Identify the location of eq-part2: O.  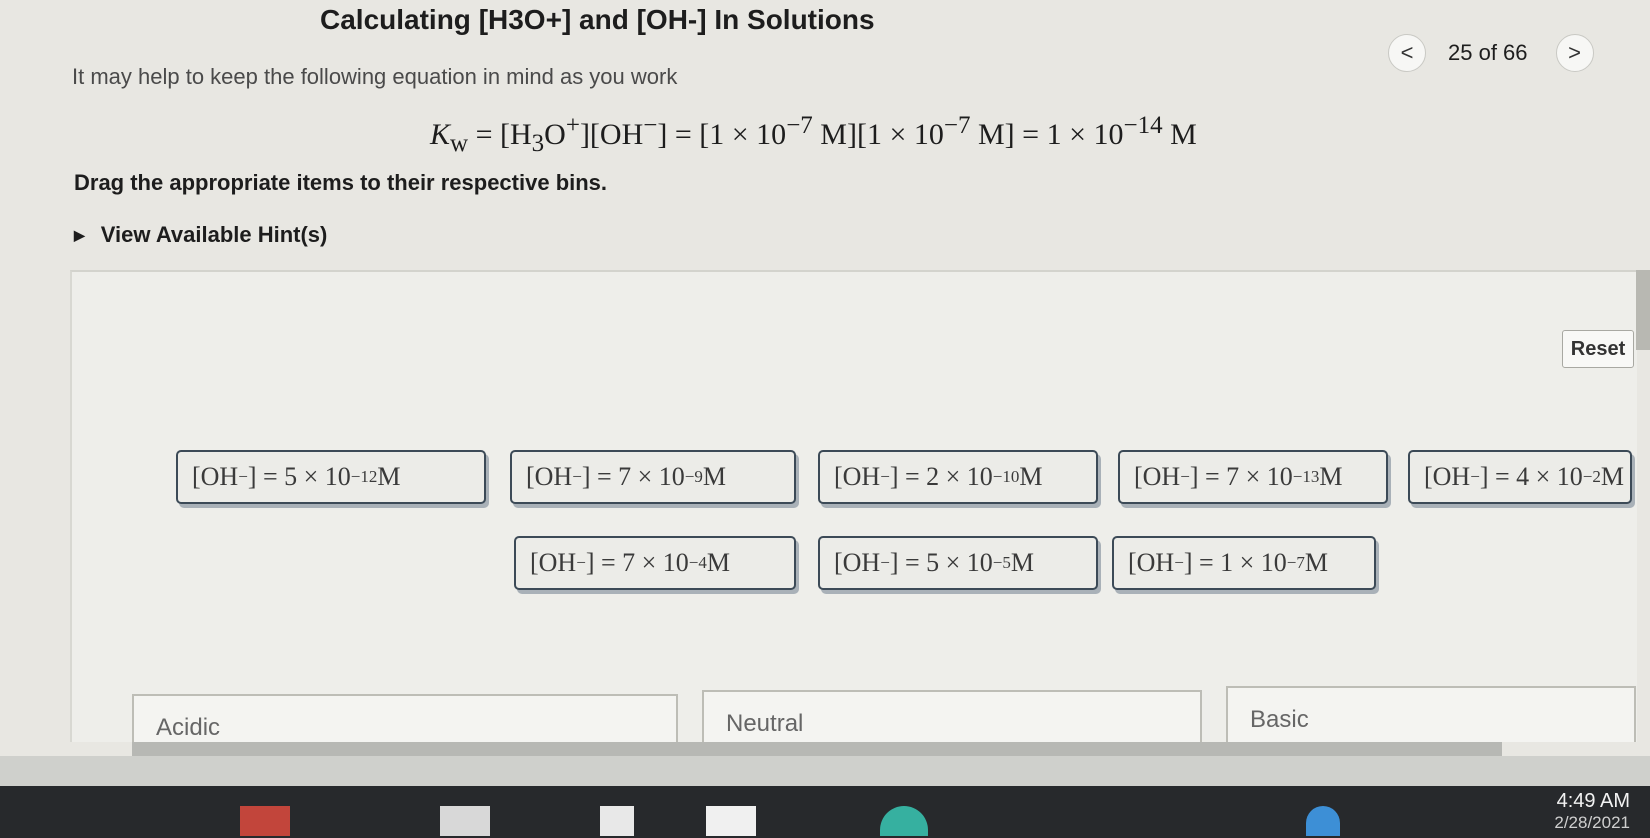
(555, 134).